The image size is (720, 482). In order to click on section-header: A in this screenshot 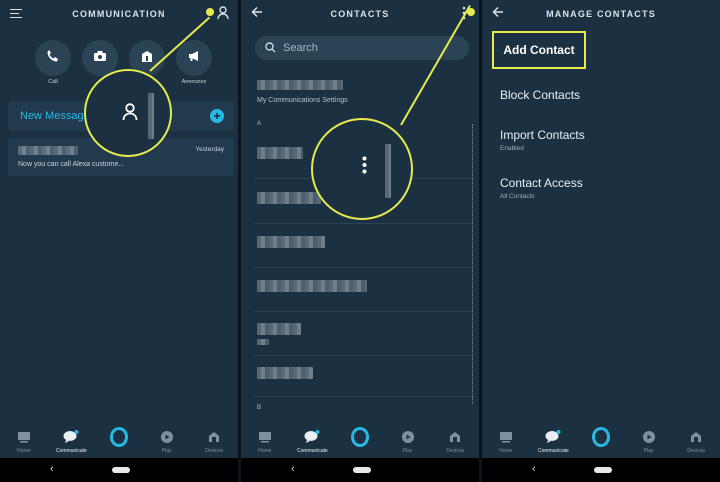, I will do `click(259, 124)`.